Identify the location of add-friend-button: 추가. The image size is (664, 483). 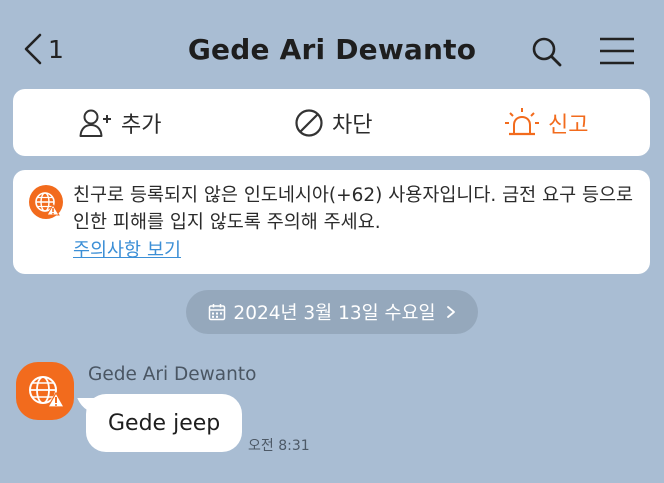
(120, 122).